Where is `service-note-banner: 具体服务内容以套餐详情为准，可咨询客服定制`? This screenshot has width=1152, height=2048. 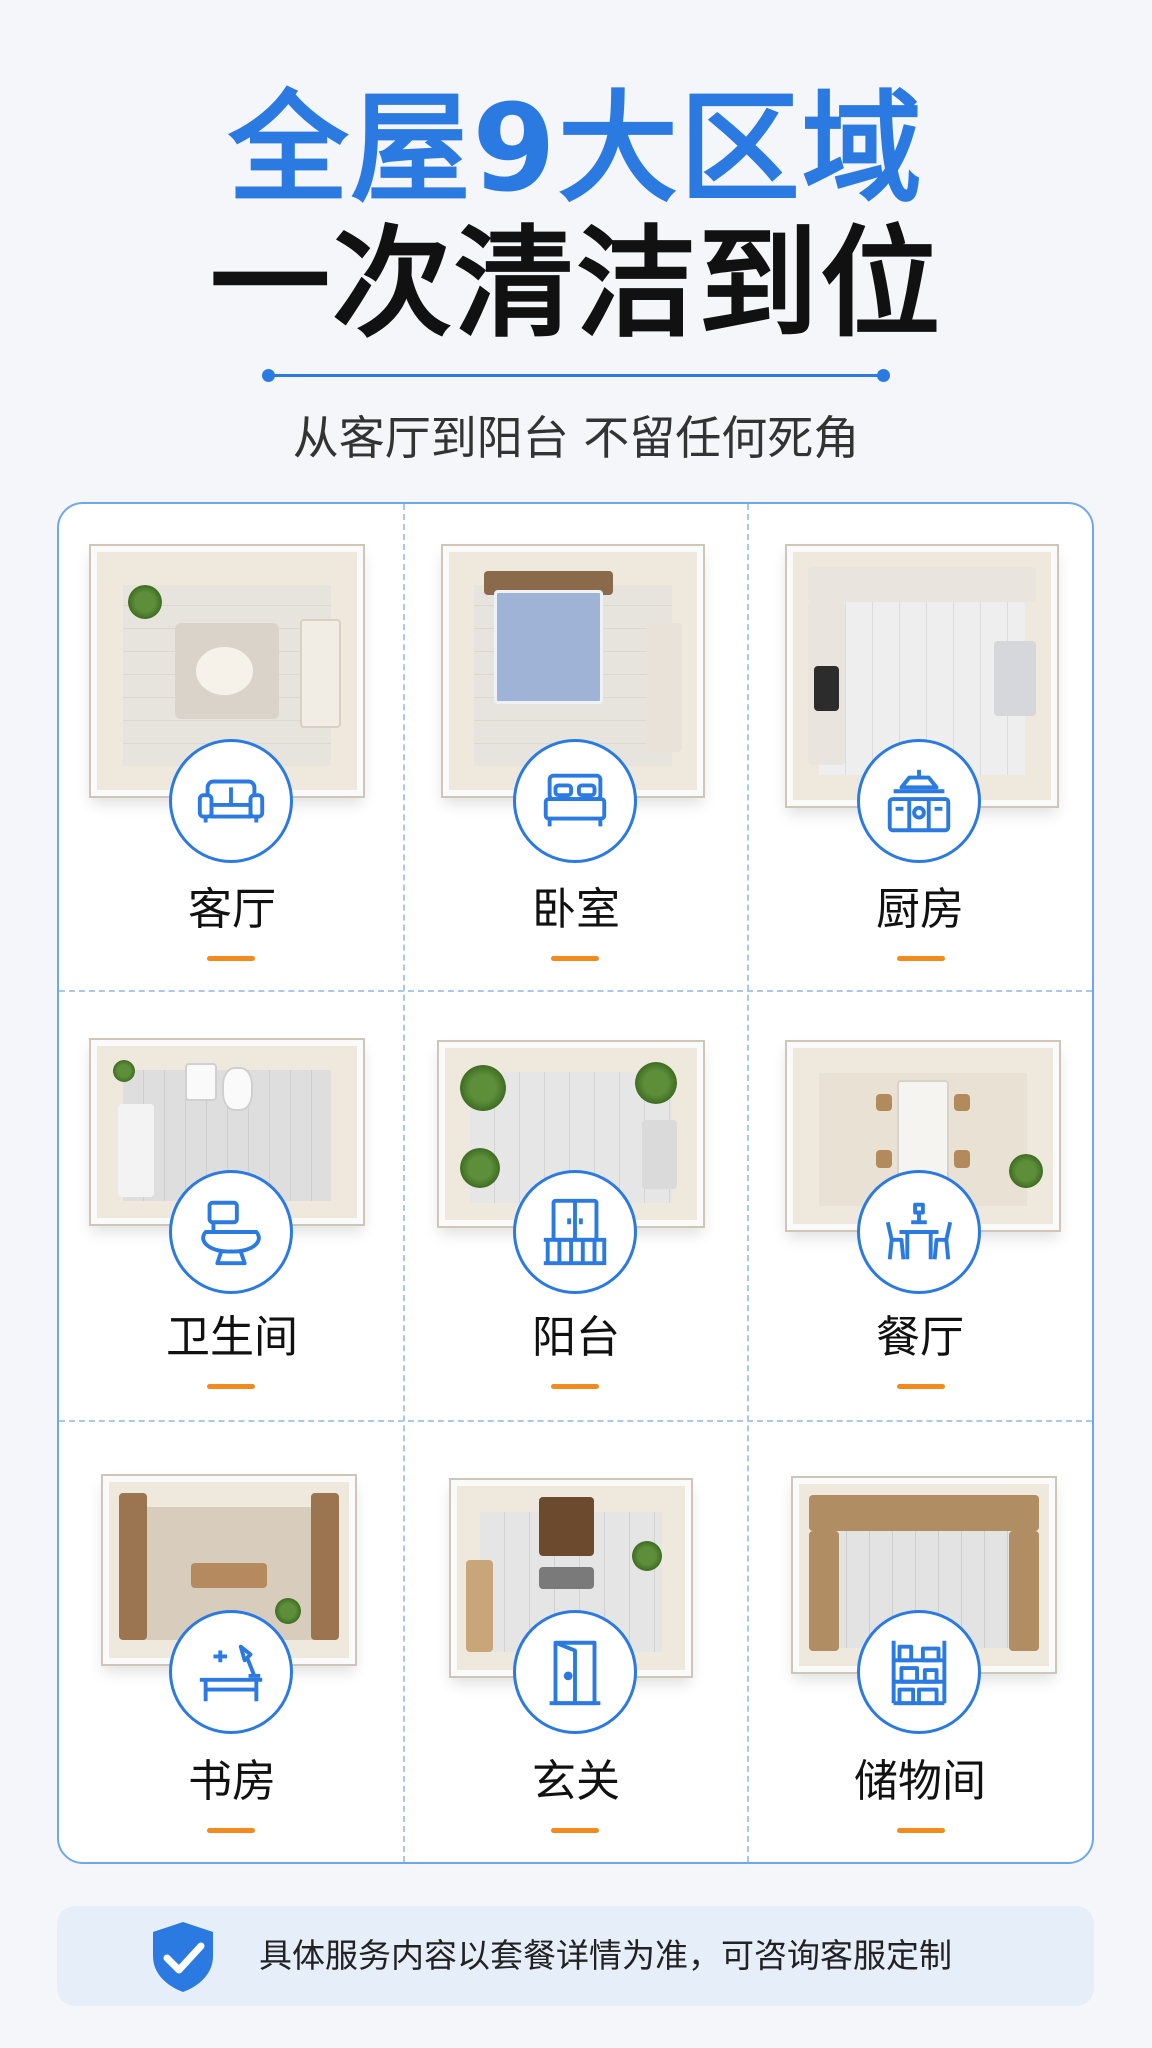
service-note-banner: 具体服务内容以套餐详情为准，可咨询客服定制 is located at coordinates (575, 1956).